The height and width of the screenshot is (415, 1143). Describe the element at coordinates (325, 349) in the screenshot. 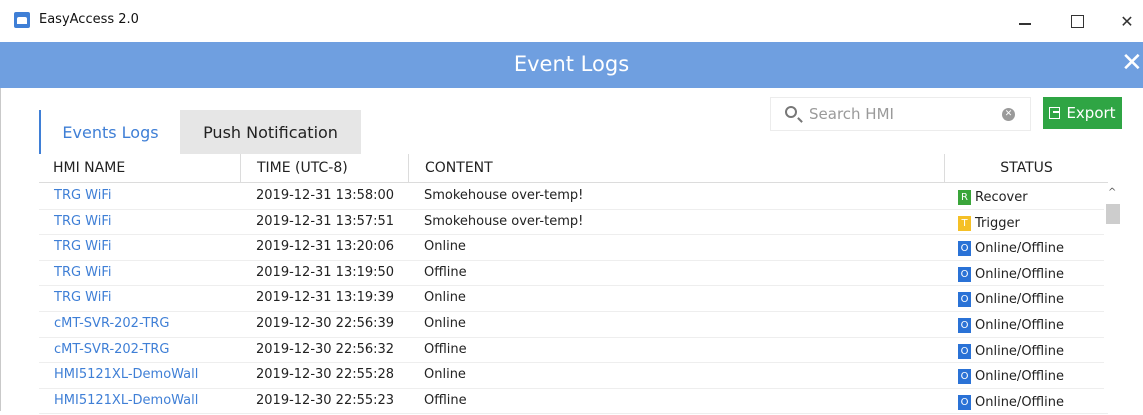

I see `event-time: 2019-12-30 22:56:32` at that location.